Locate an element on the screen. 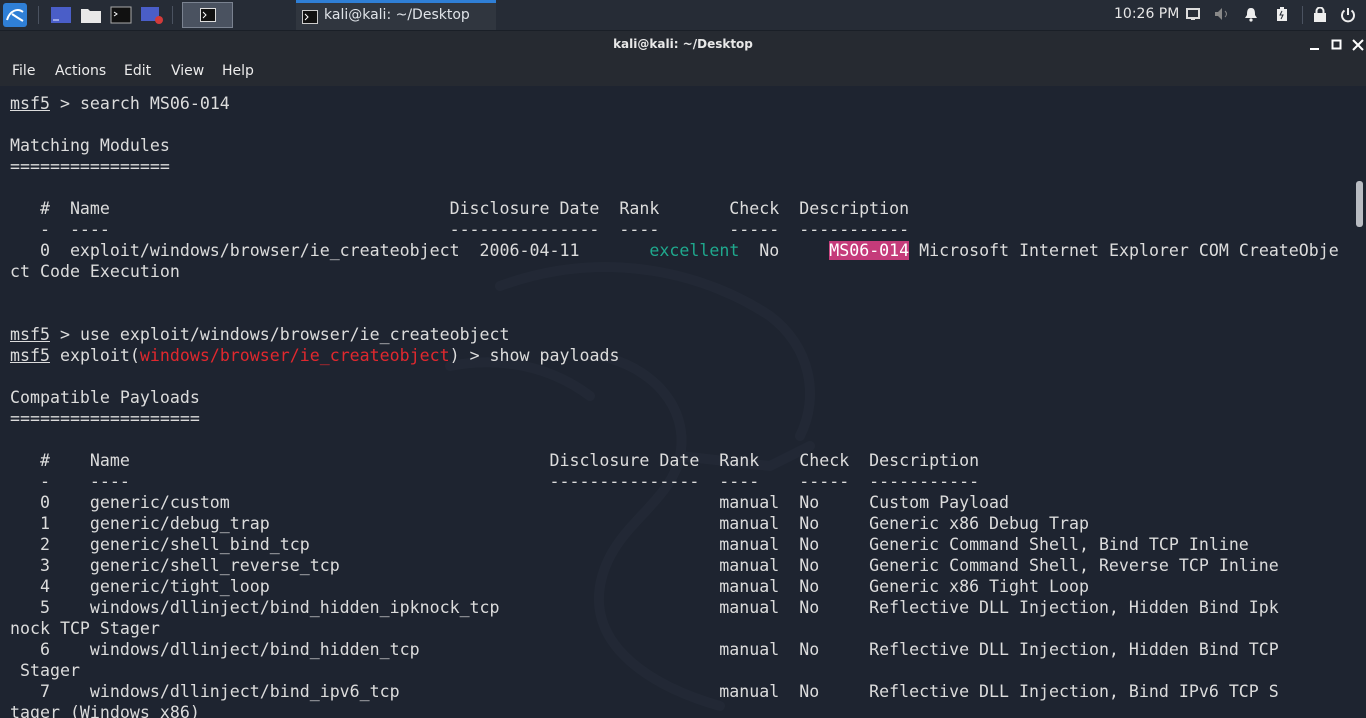 The height and width of the screenshot is (718, 1366). screen-recorder-icon is located at coordinates (152, 15).